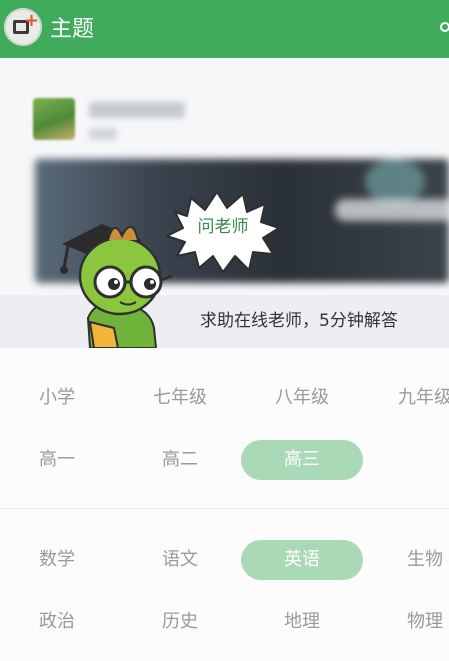 The image size is (449, 661). What do you see at coordinates (54, 119) in the screenshot?
I see `avatar` at bounding box center [54, 119].